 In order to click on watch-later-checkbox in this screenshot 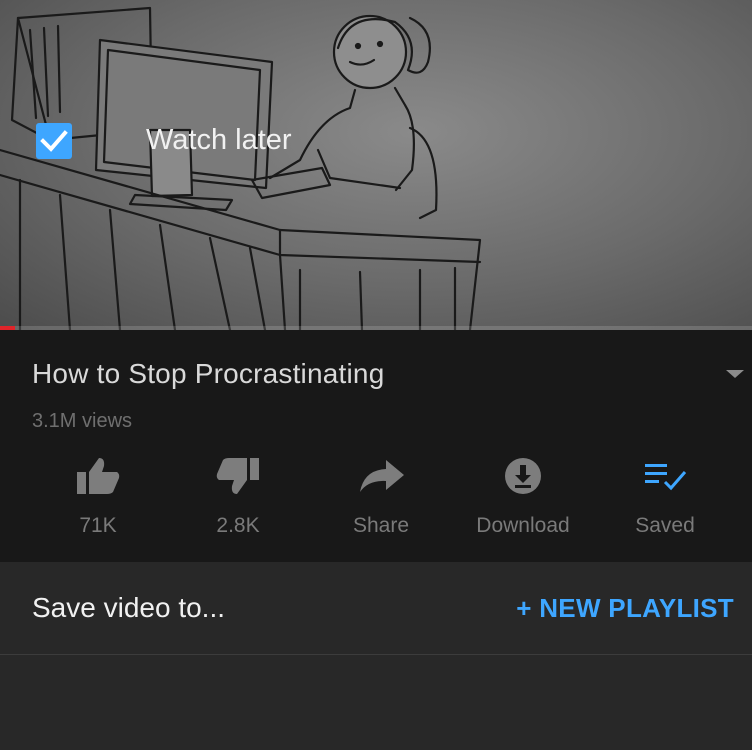, I will do `click(54, 141)`.